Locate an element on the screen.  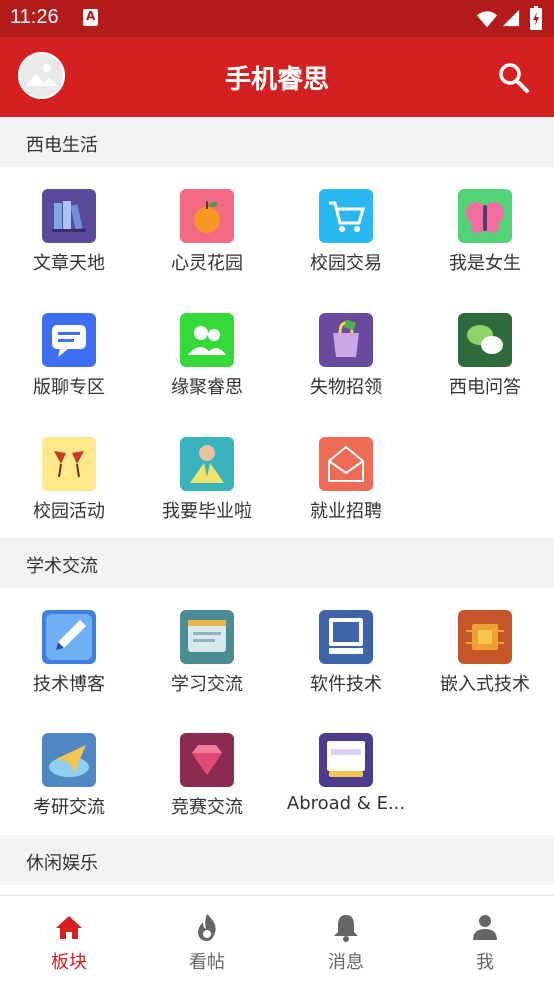
board-label: 考研交流 is located at coordinates (69, 807).